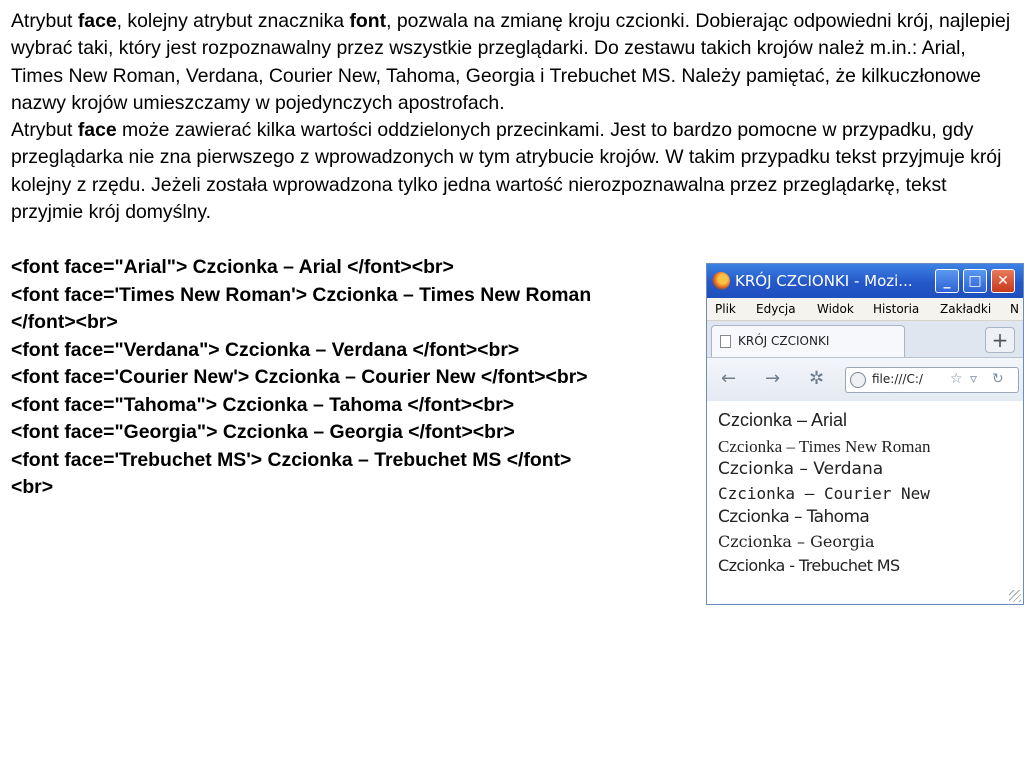  Describe the element at coordinates (772, 378) in the screenshot. I see `forward-arrow-icon: →` at that location.